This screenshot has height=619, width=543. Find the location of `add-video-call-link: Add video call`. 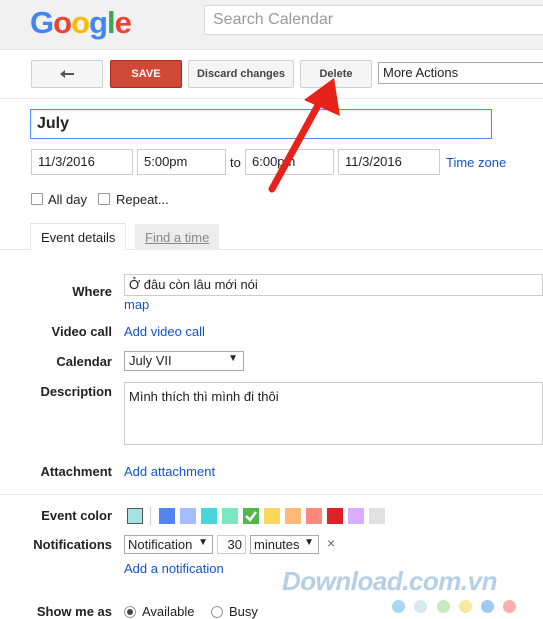

add-video-call-link: Add video call is located at coordinates (164, 331).